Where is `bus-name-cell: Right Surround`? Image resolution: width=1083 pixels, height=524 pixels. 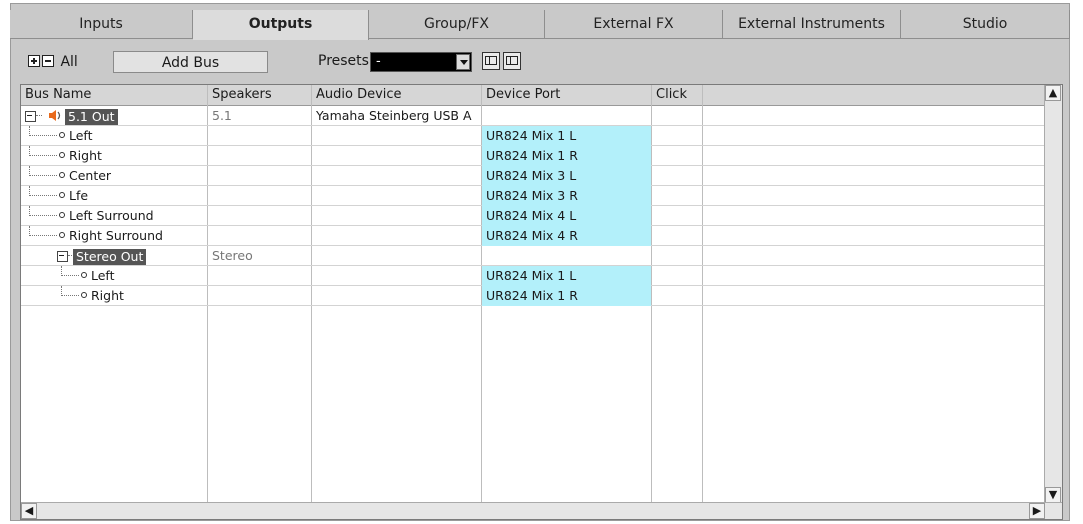 bus-name-cell: Right Surround is located at coordinates (114, 236).